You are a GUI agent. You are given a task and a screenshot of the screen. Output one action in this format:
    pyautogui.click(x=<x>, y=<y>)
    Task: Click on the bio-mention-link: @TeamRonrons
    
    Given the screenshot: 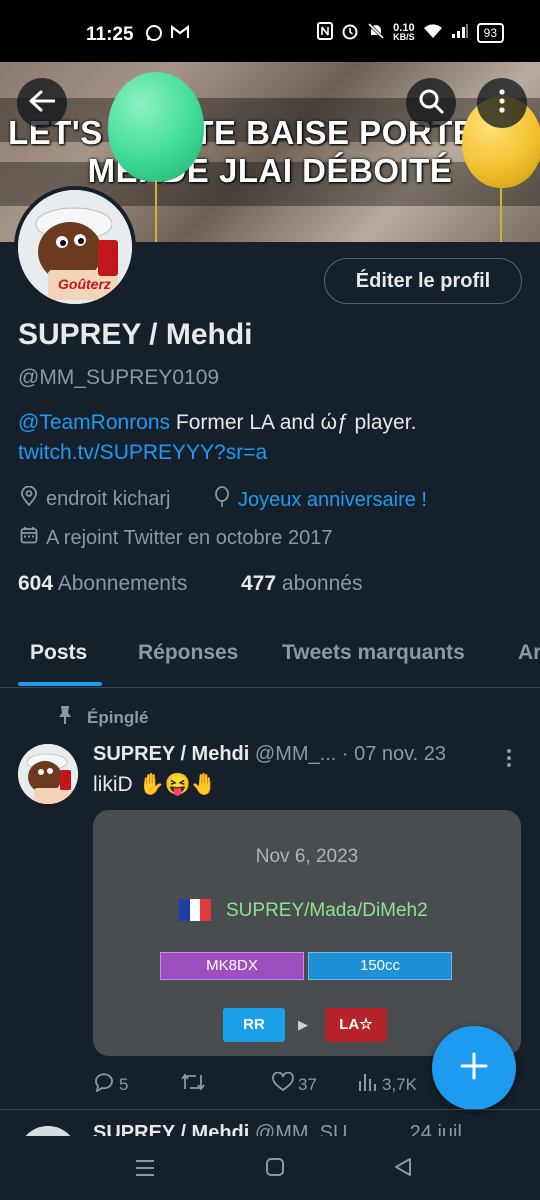 What is the action you would take?
    pyautogui.click(x=94, y=422)
    